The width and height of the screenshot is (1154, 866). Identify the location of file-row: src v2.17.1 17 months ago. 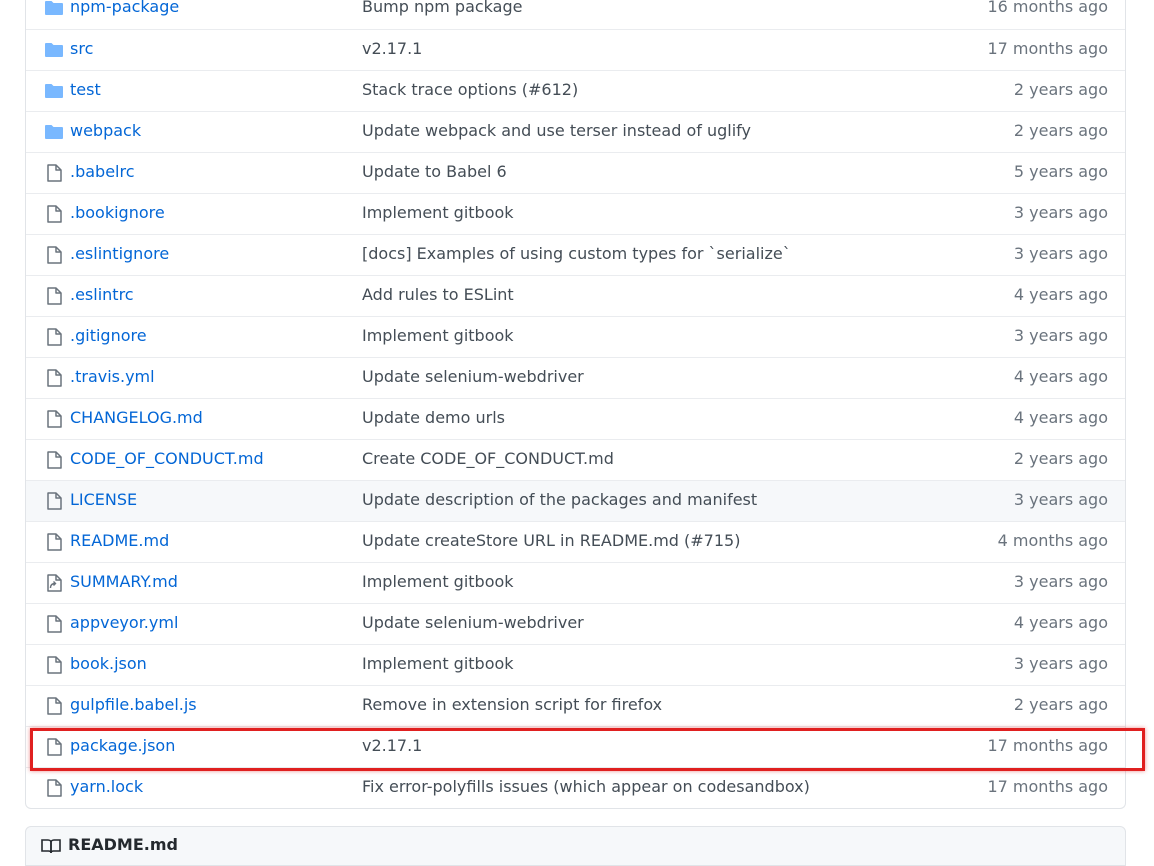
(575, 49).